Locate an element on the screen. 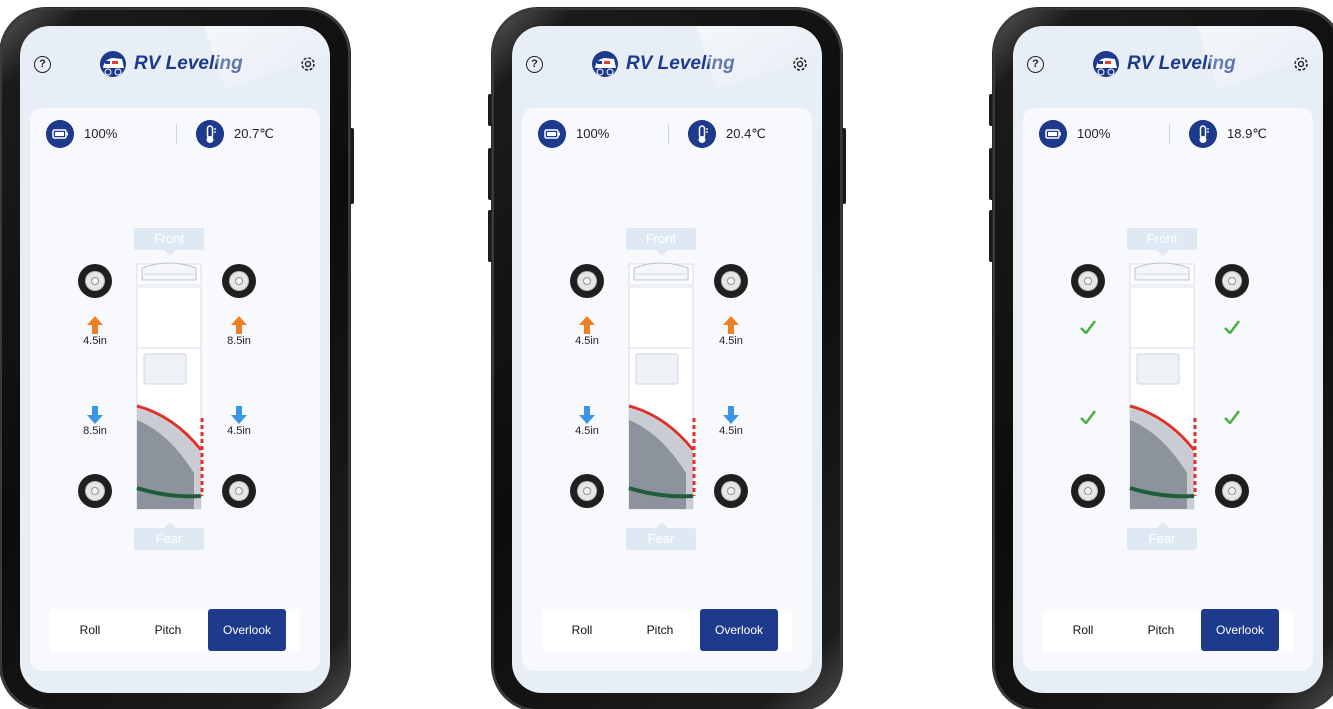  front-right-indicator: 4.5in is located at coordinates (731, 331).